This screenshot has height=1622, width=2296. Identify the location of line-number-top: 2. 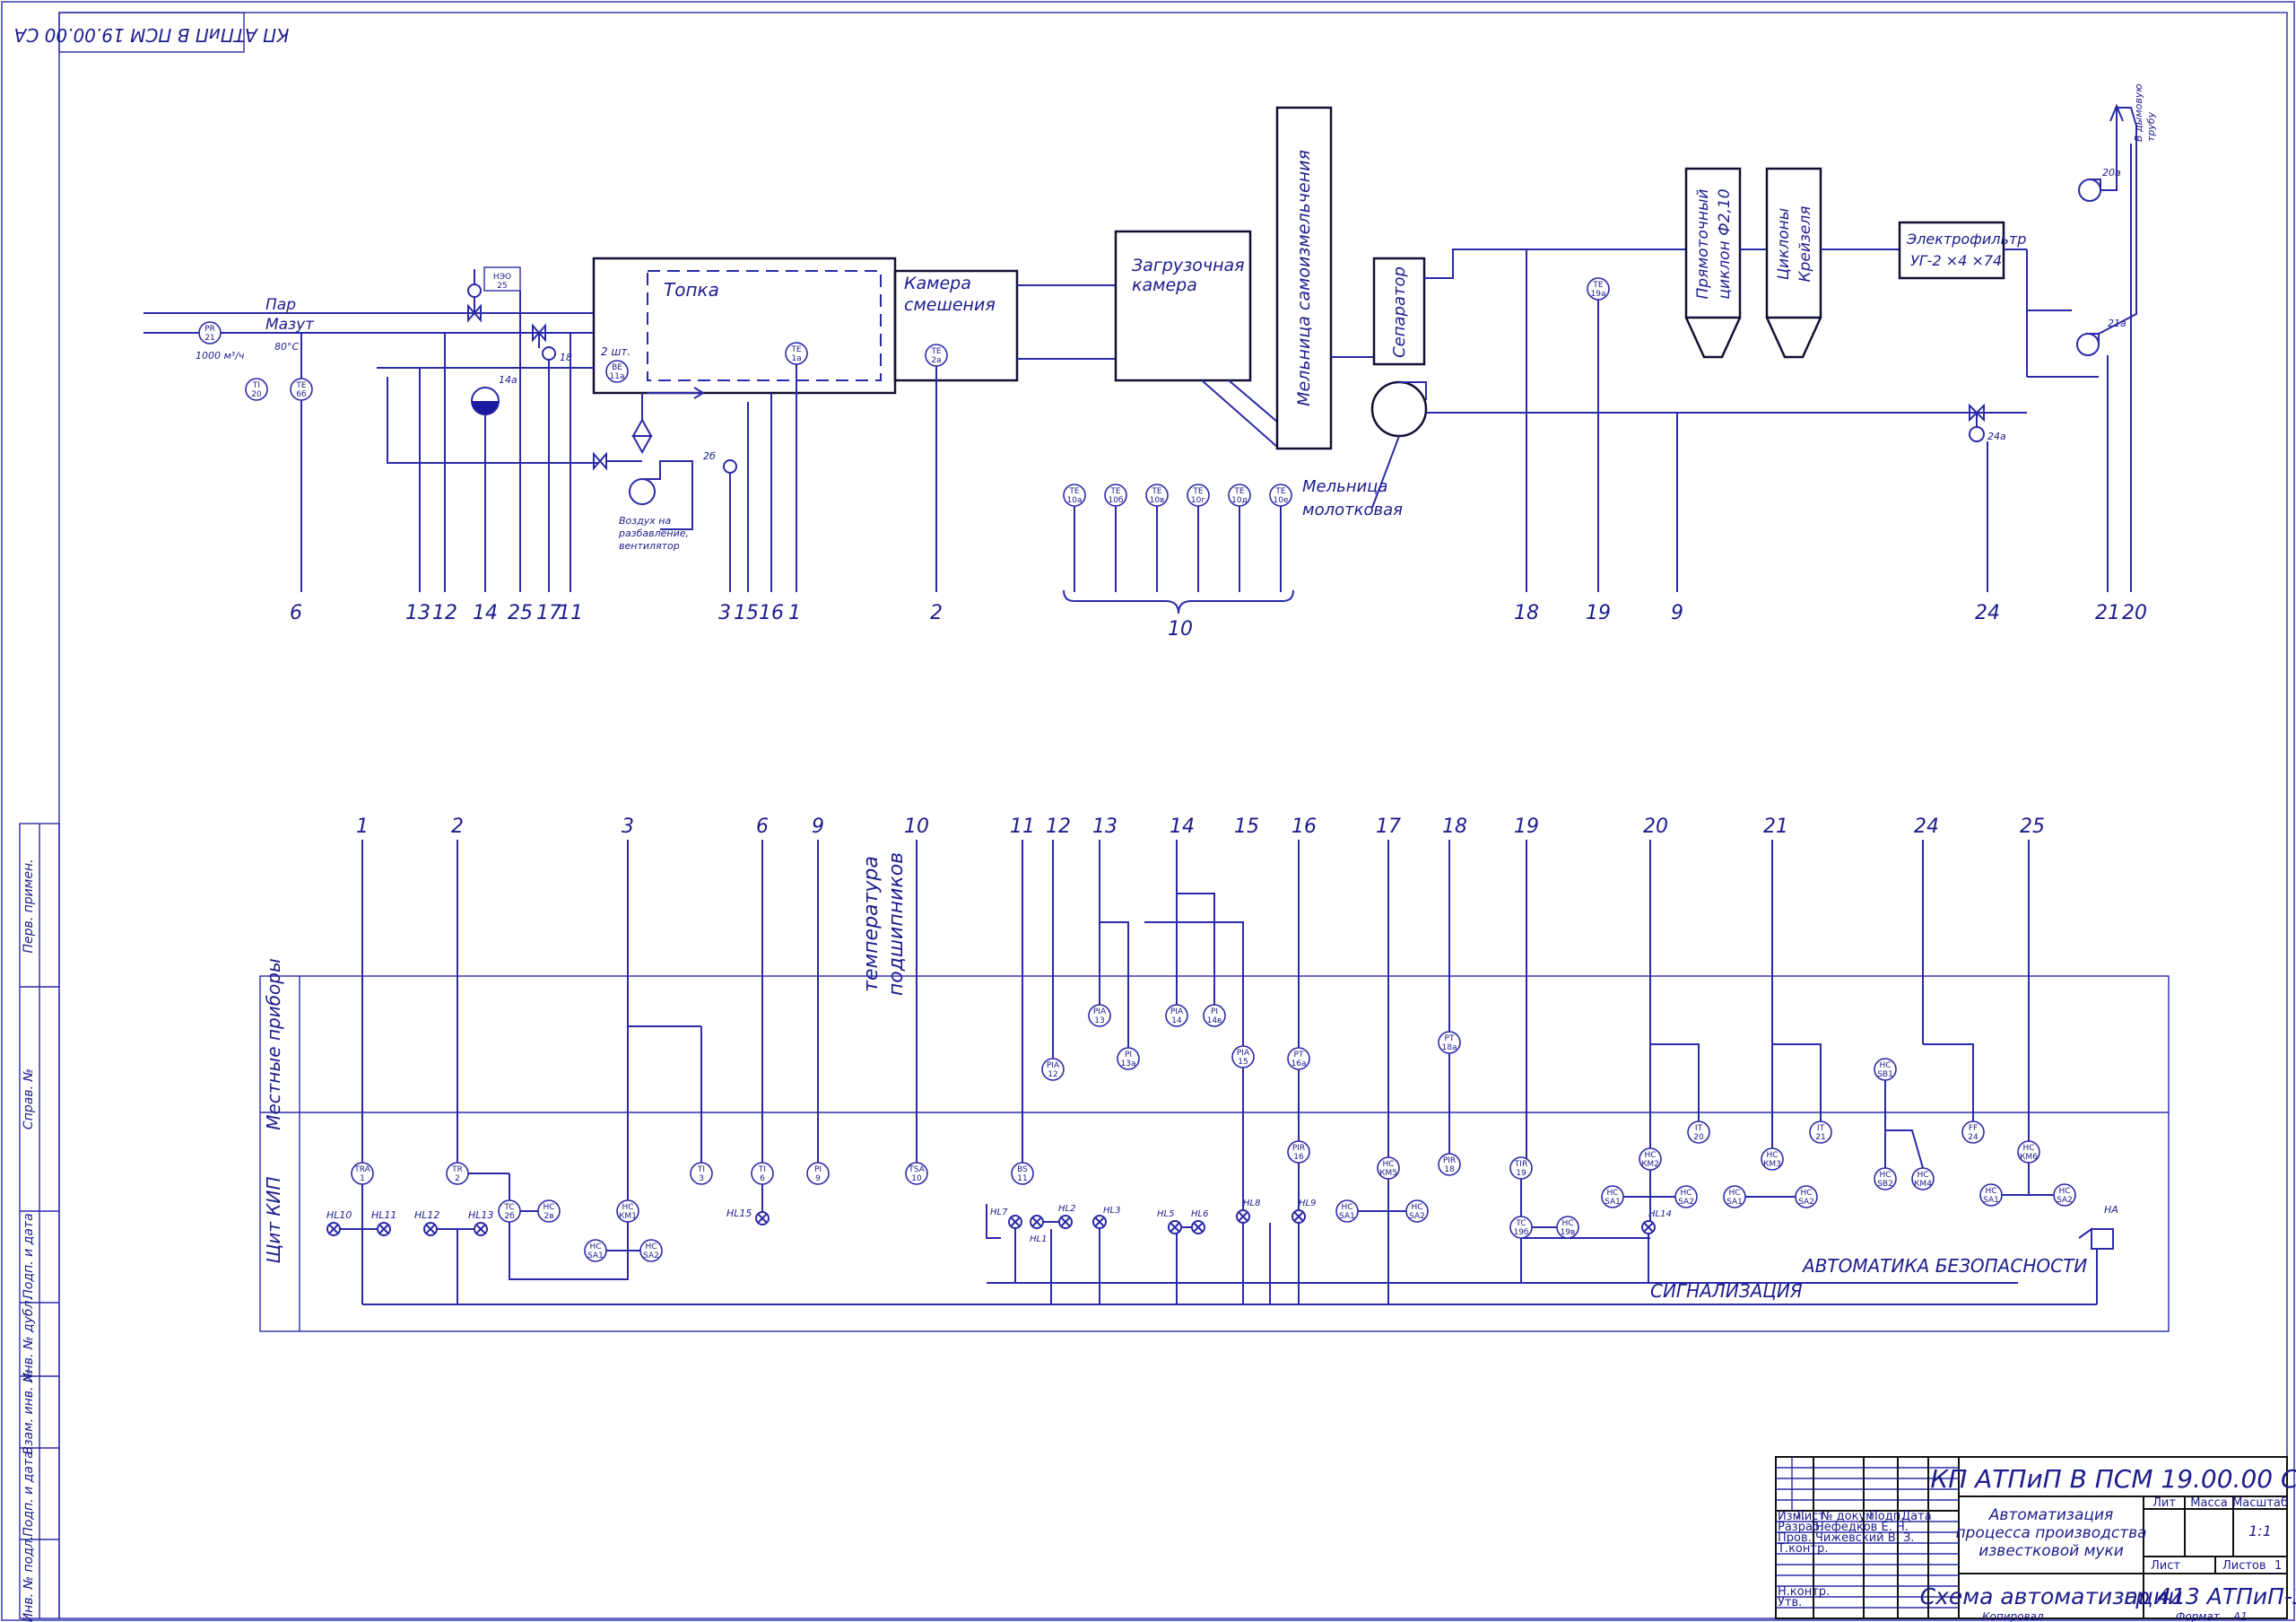
(936, 613).